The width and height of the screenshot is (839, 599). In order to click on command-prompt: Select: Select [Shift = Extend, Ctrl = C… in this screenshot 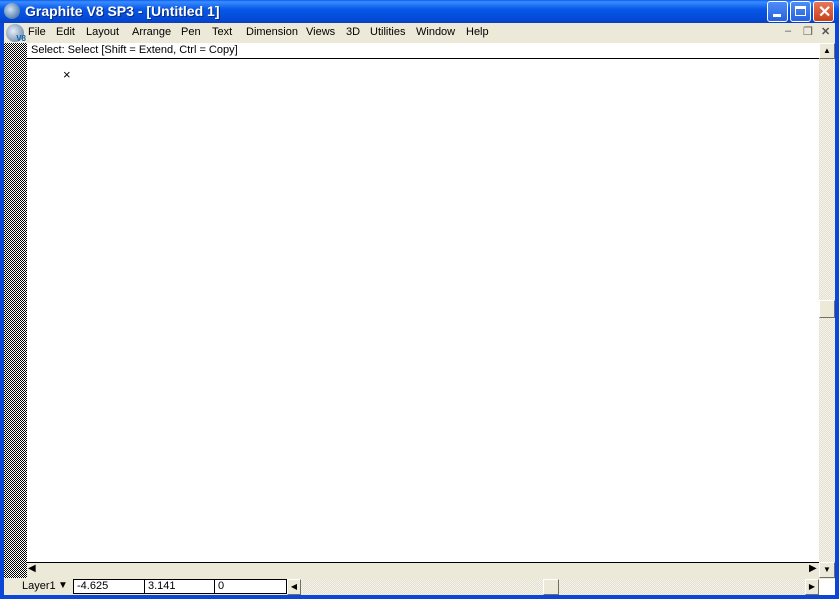, I will do `click(423, 51)`.